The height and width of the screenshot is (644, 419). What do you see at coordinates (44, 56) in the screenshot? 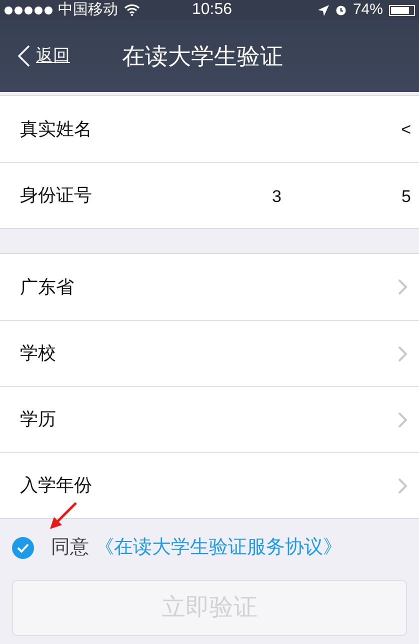
I see `back-button: 返回` at bounding box center [44, 56].